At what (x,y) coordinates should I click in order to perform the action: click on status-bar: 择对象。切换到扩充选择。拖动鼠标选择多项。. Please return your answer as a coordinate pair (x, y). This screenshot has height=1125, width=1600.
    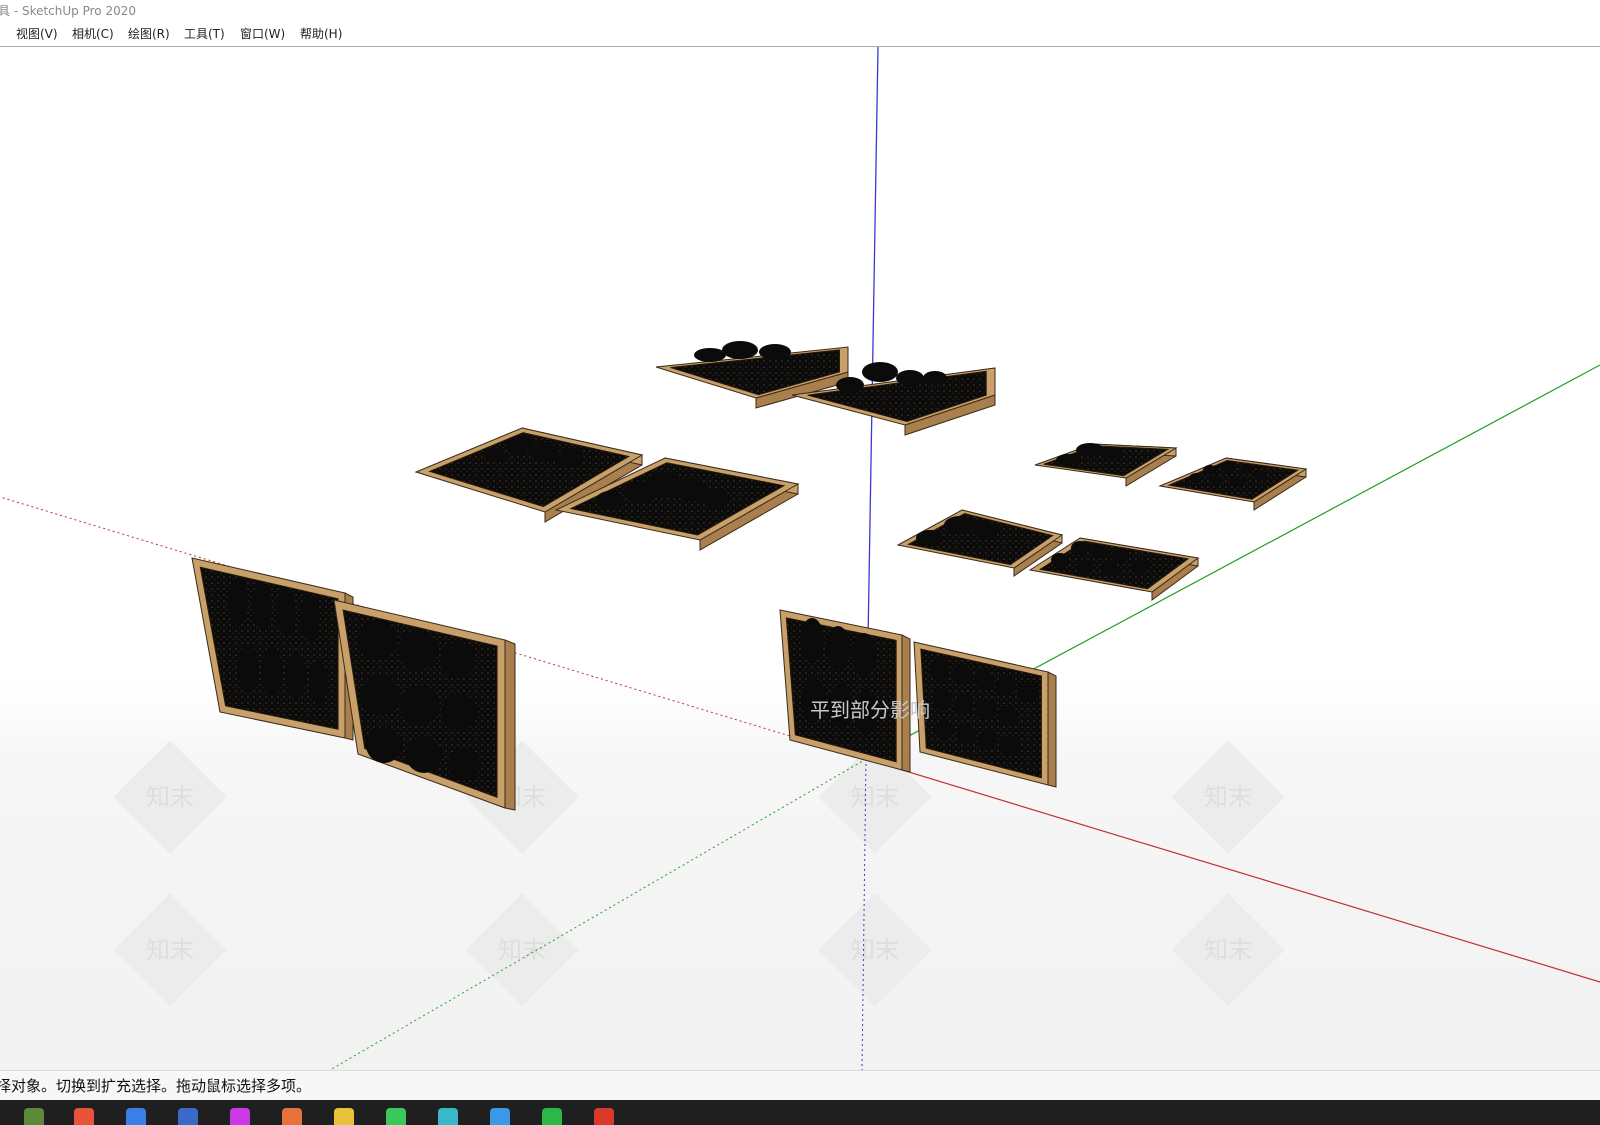
    Looking at the image, I should click on (800, 1085).